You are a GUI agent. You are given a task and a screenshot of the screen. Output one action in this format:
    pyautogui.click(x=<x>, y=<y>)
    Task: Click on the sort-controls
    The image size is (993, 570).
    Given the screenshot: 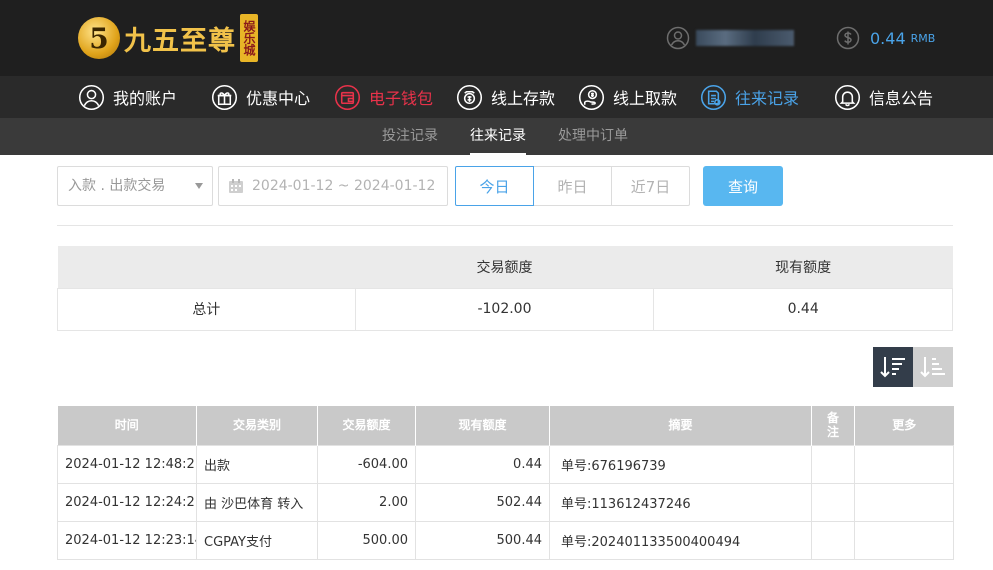 What is the action you would take?
    pyautogui.click(x=913, y=367)
    